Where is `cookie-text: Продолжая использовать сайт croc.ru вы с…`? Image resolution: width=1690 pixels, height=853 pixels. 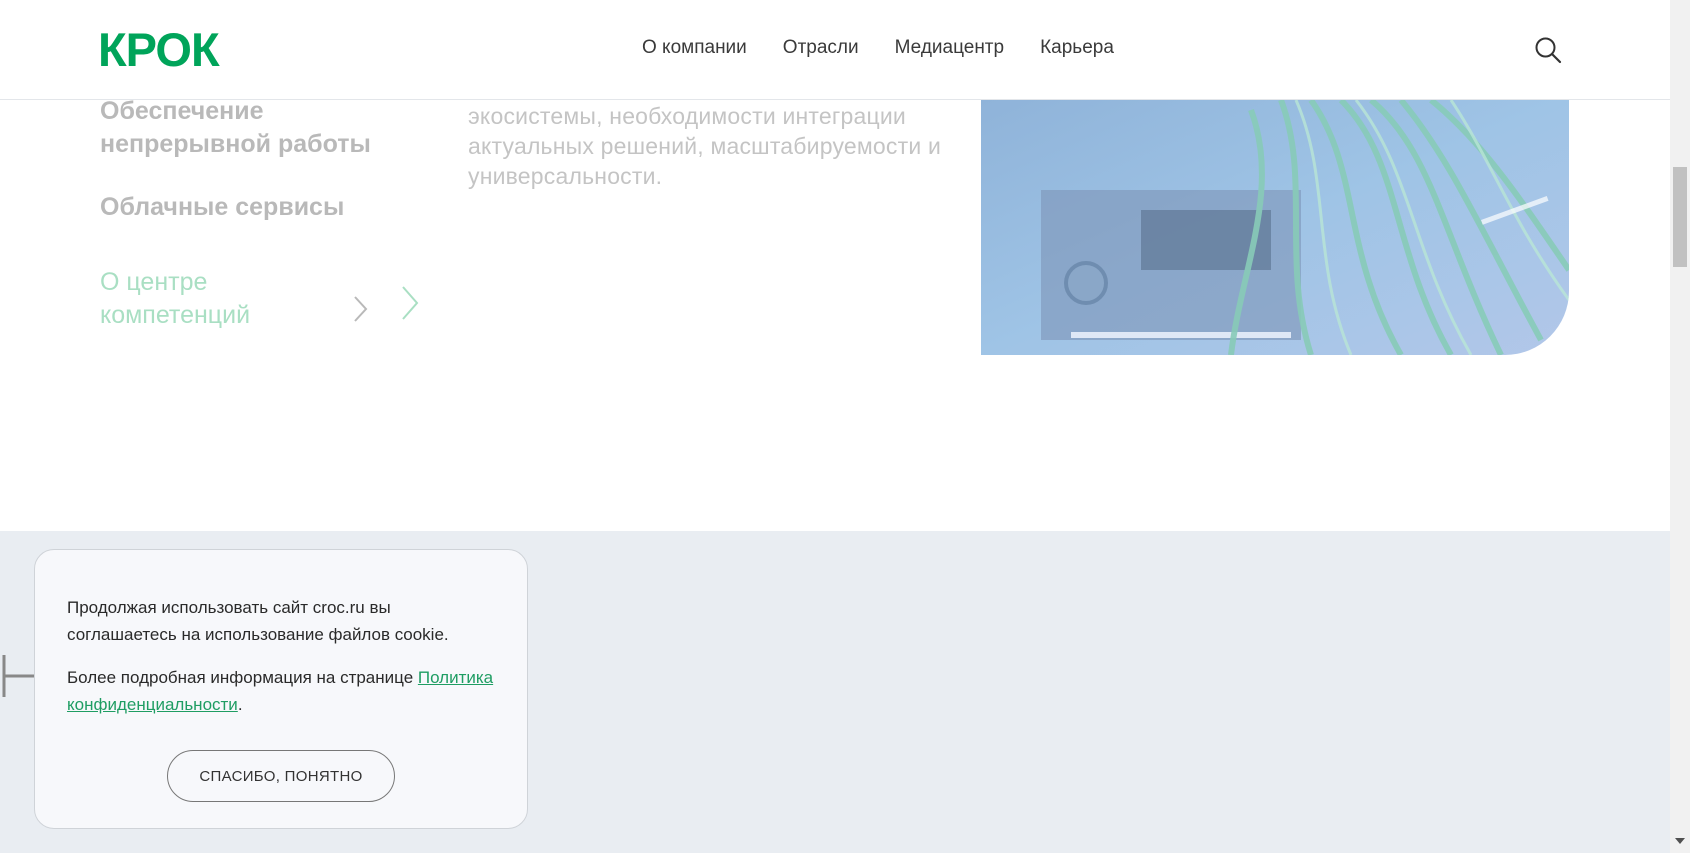 cookie-text: Продолжая использовать сайт croc.ru вы с… is located at coordinates (258, 621).